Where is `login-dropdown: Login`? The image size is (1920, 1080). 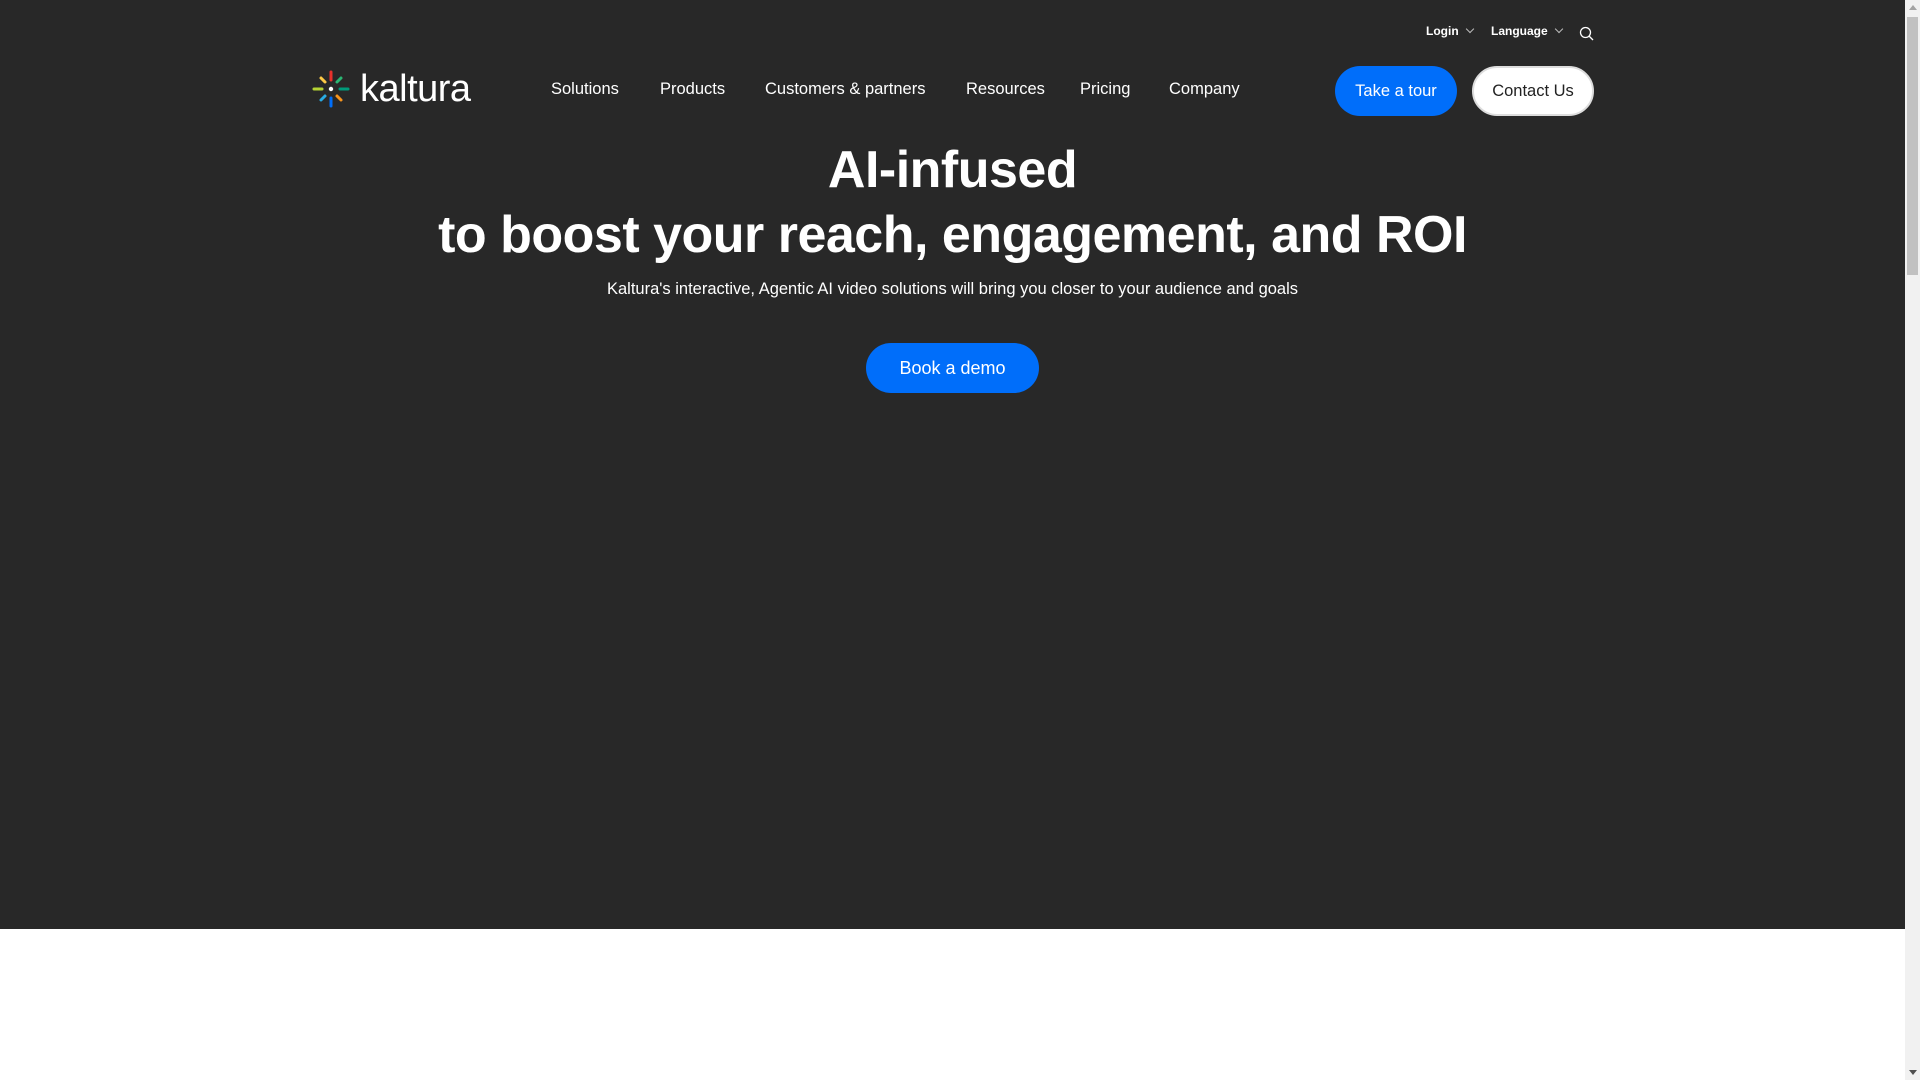
login-dropdown: Login is located at coordinates (1450, 31).